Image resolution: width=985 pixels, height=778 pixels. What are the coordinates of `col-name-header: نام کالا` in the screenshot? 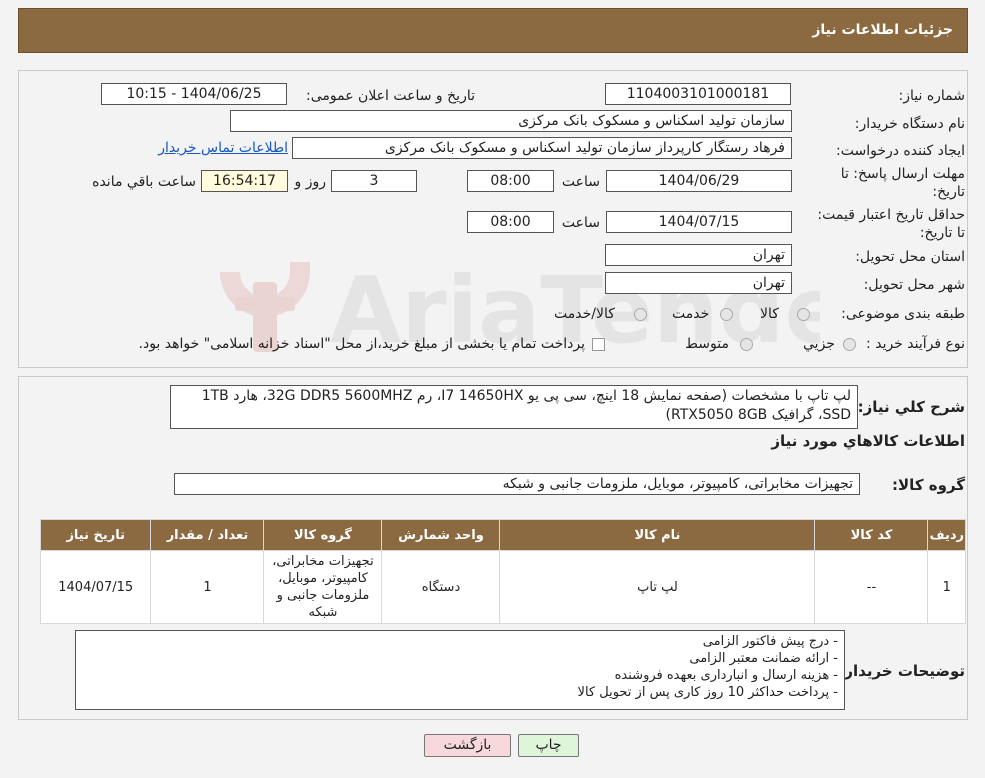 It's located at (657, 535).